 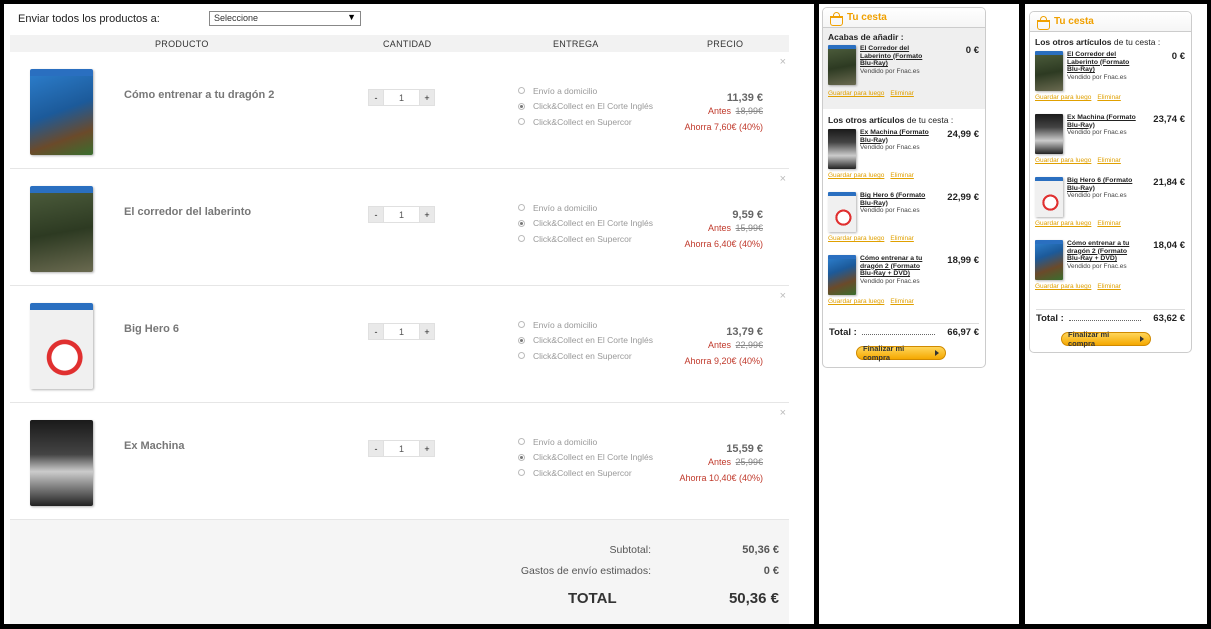 I want to click on item-price: 23,74 €, so click(x=1169, y=119).